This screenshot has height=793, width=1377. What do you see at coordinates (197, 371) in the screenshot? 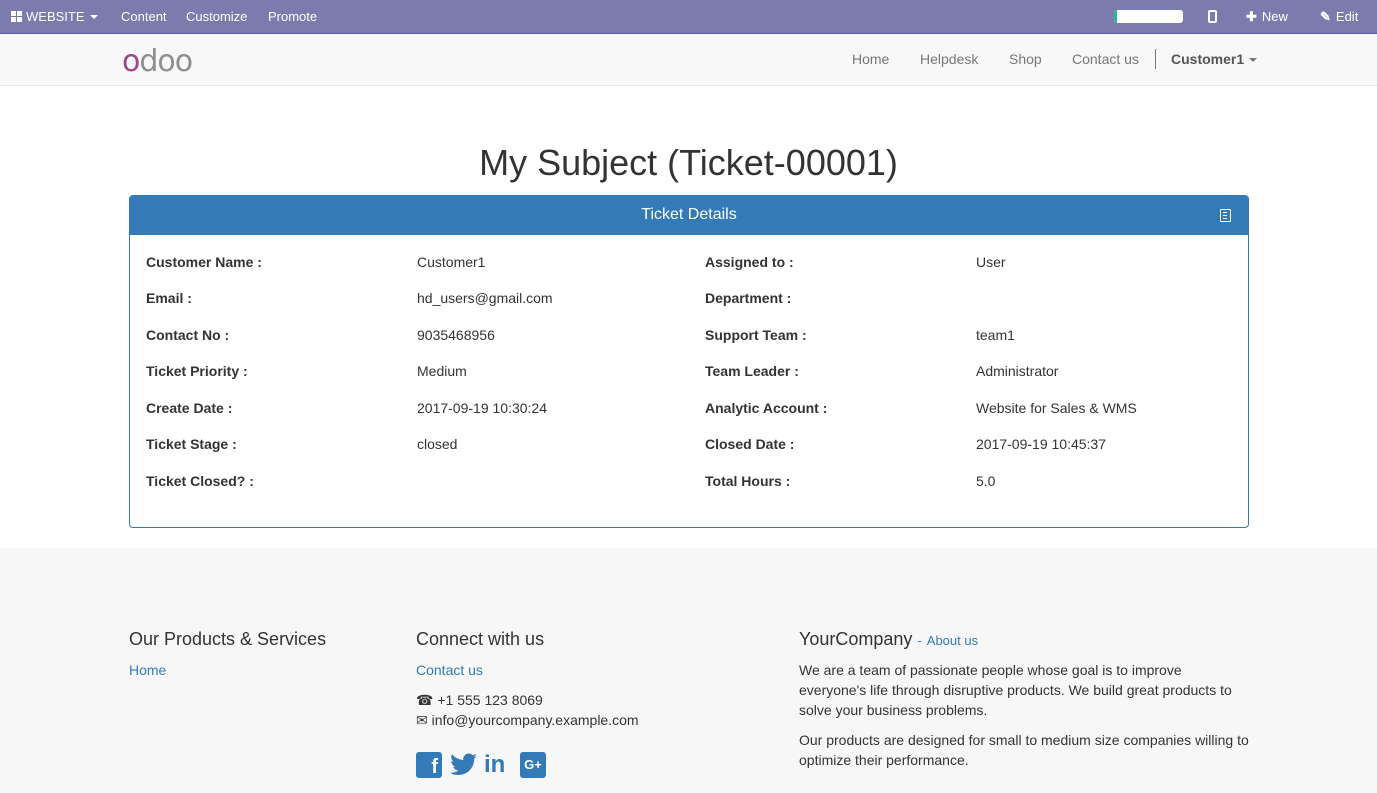
I see `ticket-priority-label: Ticket Priority :` at bounding box center [197, 371].